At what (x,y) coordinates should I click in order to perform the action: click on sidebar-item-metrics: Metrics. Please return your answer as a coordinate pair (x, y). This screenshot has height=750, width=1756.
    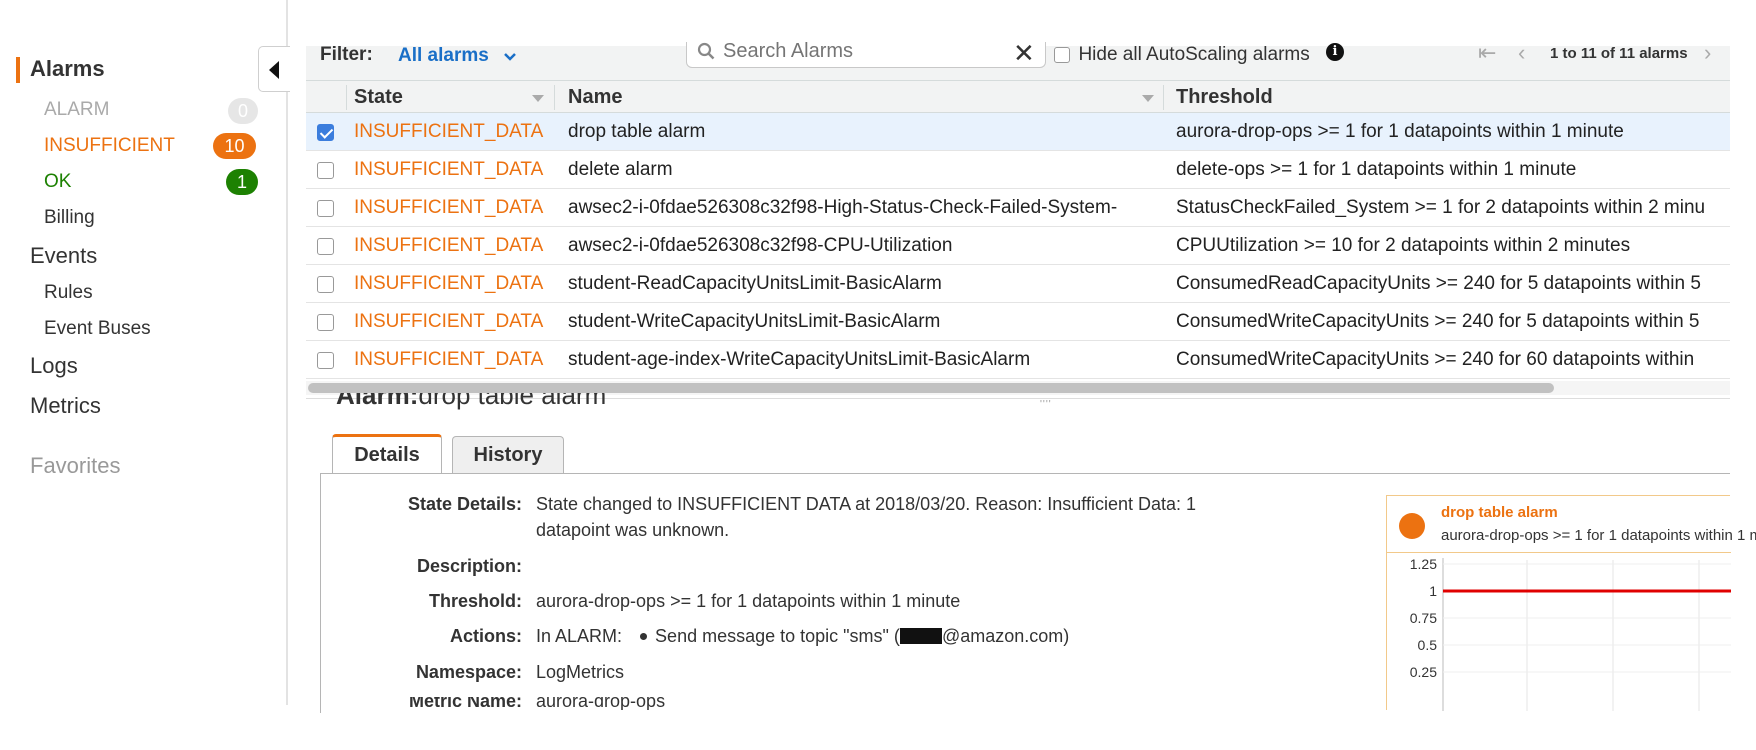
    Looking at the image, I should click on (65, 406).